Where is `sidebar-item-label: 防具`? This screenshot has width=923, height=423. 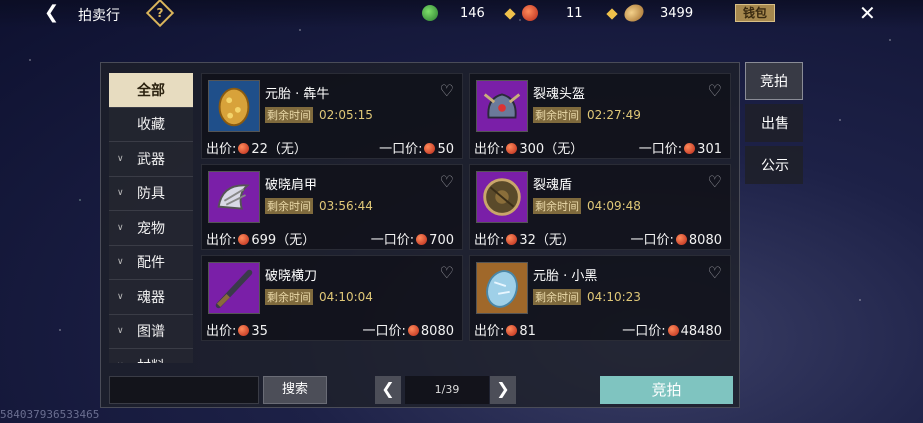
sidebar-item-label: 防具 is located at coordinates (151, 194).